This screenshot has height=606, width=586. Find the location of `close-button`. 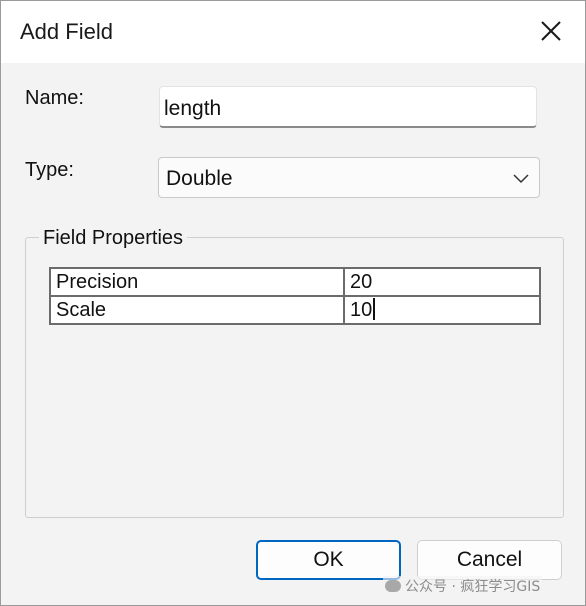

close-button is located at coordinates (551, 31).